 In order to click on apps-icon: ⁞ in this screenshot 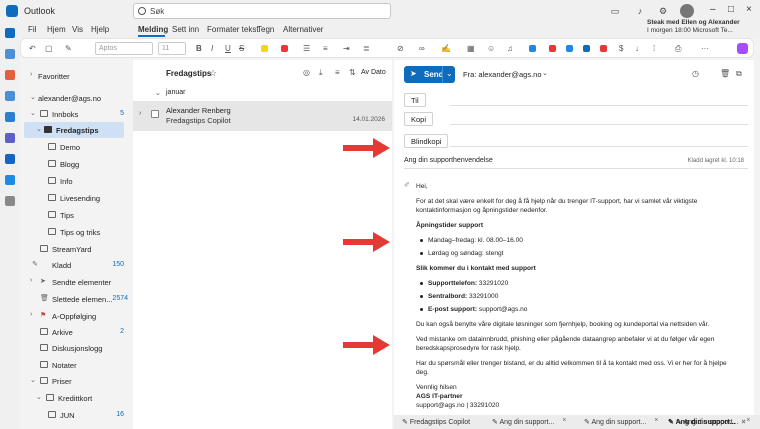, I will do `click(654, 48)`.